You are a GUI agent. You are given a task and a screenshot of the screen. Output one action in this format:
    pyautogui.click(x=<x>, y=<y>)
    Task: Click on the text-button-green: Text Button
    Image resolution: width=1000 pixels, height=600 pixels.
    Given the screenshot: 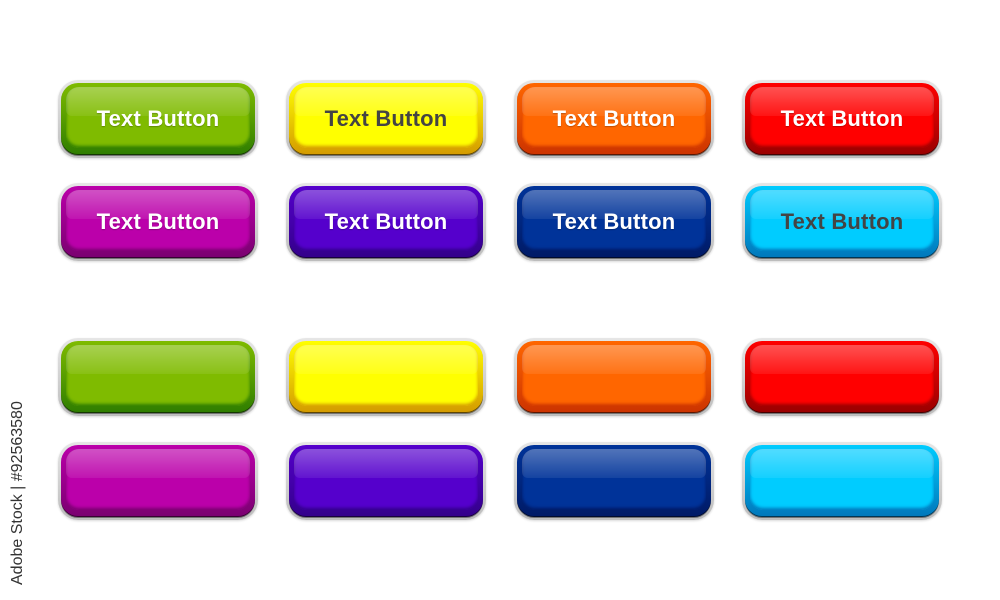 What is the action you would take?
    pyautogui.click(x=158, y=119)
    